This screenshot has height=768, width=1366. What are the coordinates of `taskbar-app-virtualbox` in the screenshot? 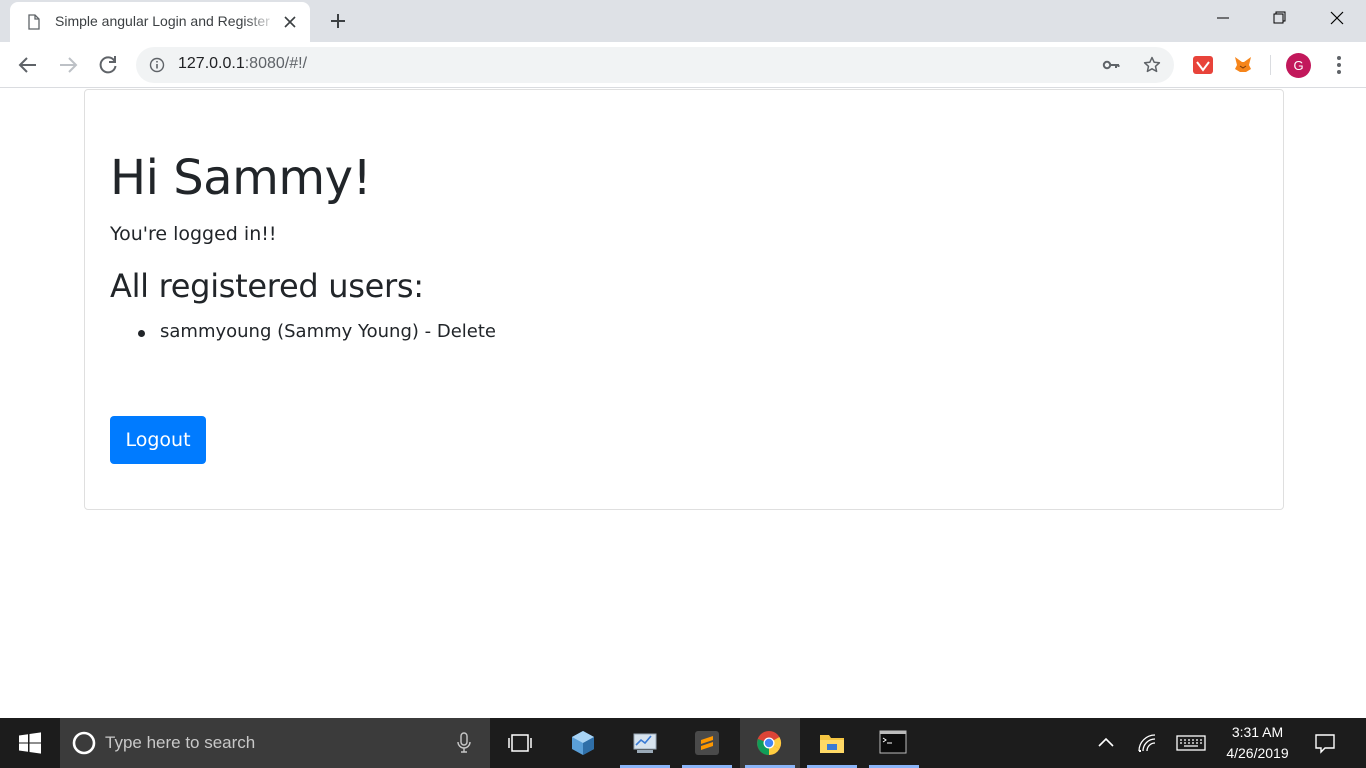 It's located at (583, 743).